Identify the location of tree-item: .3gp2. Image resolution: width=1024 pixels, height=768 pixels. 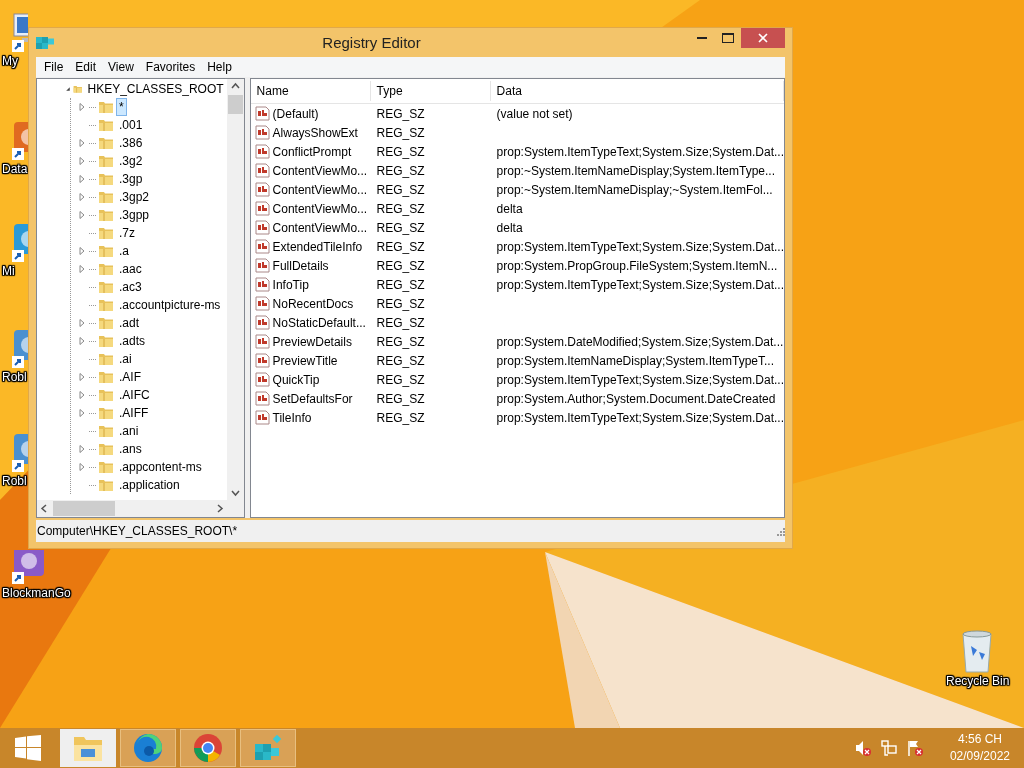
(134, 197).